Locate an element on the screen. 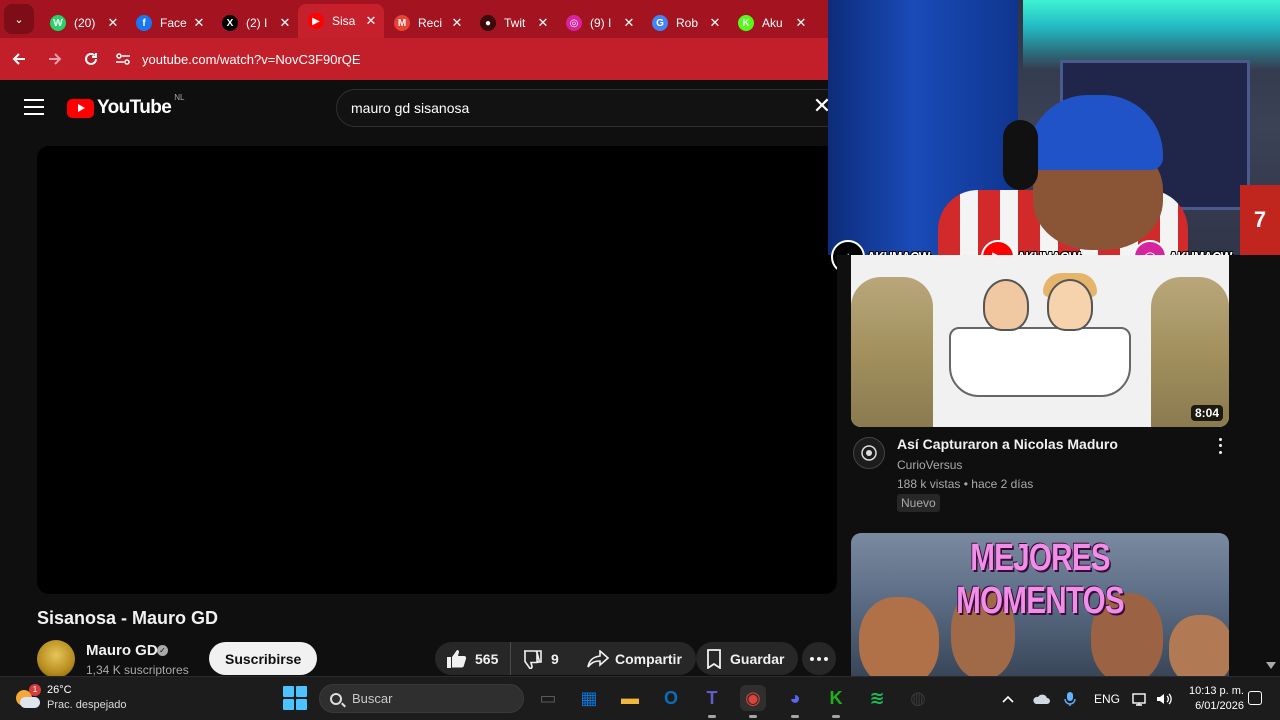  tab-label: Sisa is located at coordinates (344, 21).